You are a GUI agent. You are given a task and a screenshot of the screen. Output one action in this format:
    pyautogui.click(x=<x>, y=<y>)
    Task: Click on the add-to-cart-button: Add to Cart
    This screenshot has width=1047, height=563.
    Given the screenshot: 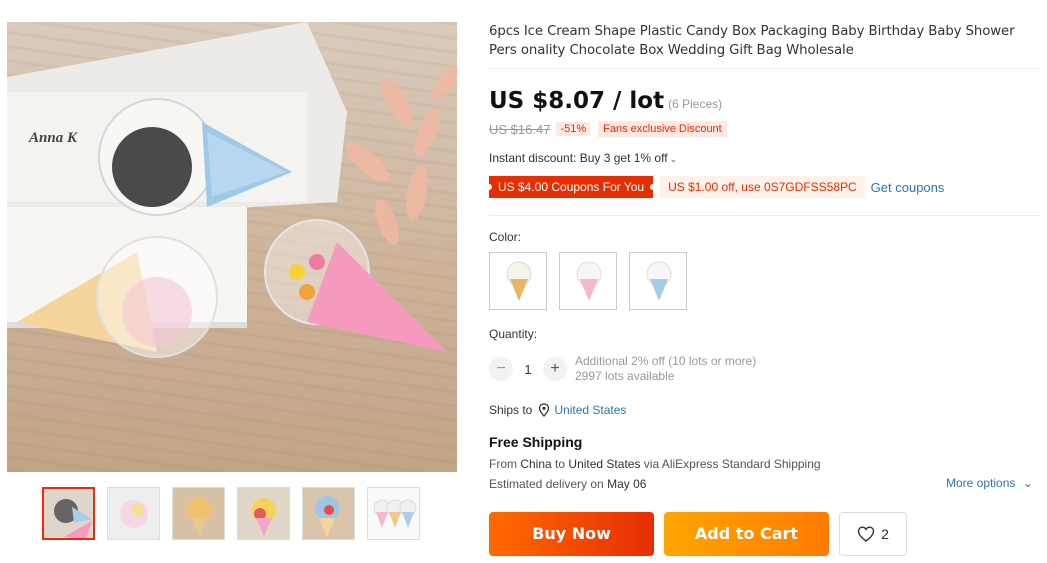 What is the action you would take?
    pyautogui.click(x=746, y=534)
    